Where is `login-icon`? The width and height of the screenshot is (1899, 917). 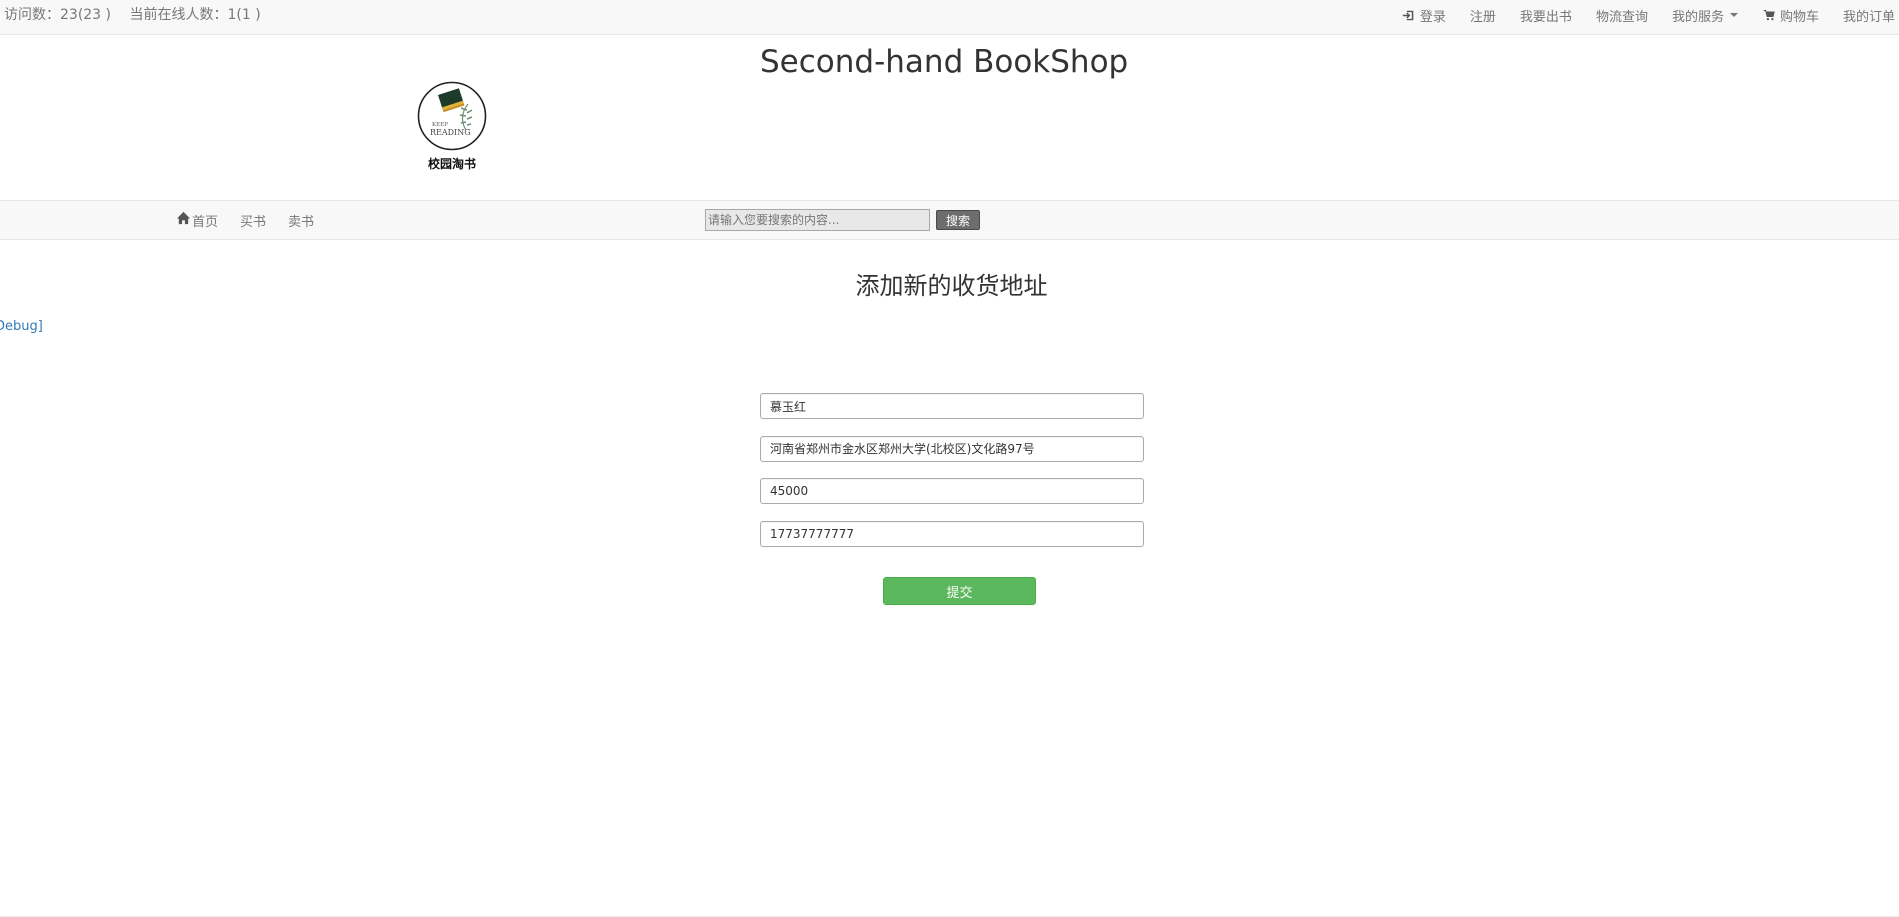
login-icon is located at coordinates (1409, 15).